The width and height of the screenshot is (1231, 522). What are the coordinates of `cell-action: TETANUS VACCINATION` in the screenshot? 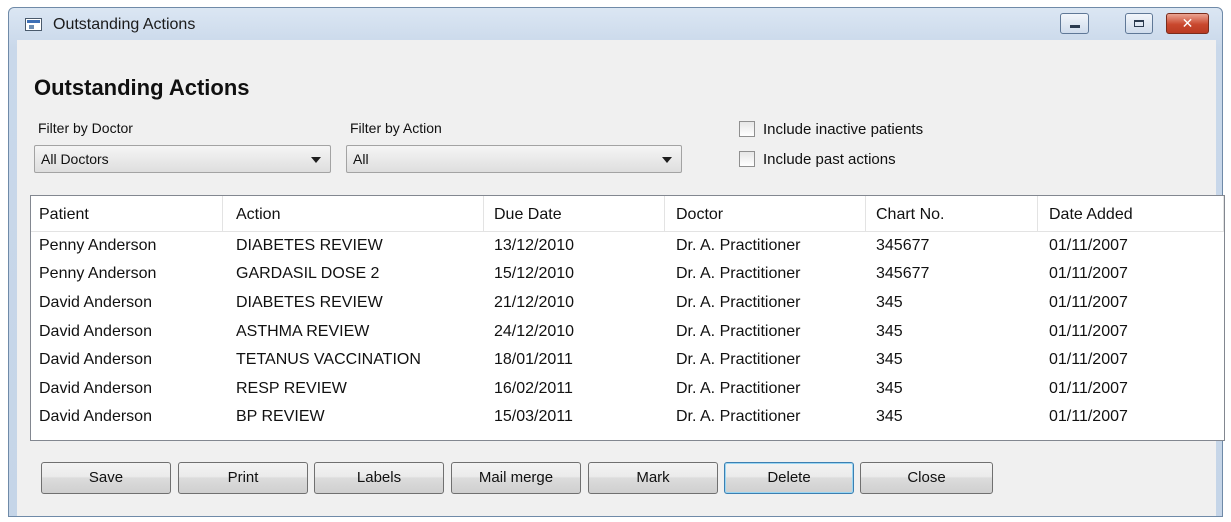 It's located at (328, 359).